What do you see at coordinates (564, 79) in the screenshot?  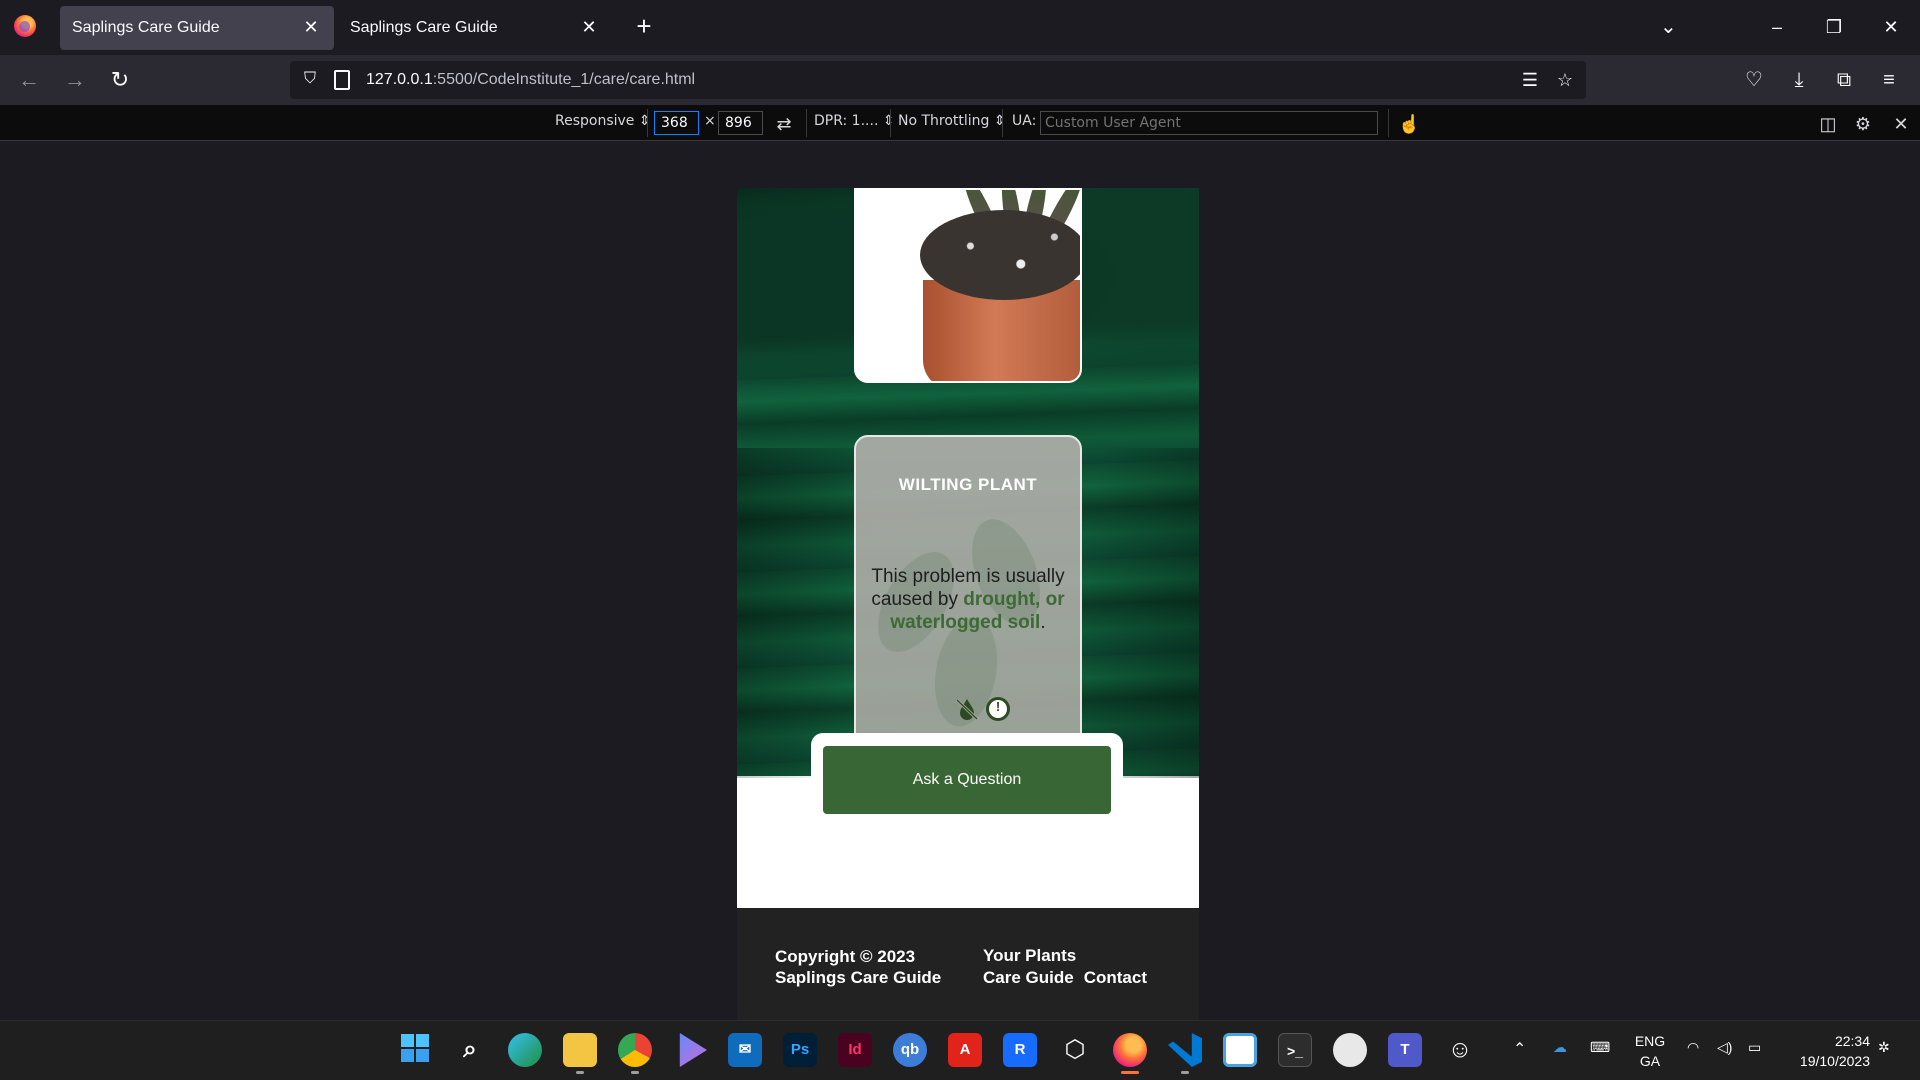 I see `url-path: :5500/CodeInstitute_1/care/care.html` at bounding box center [564, 79].